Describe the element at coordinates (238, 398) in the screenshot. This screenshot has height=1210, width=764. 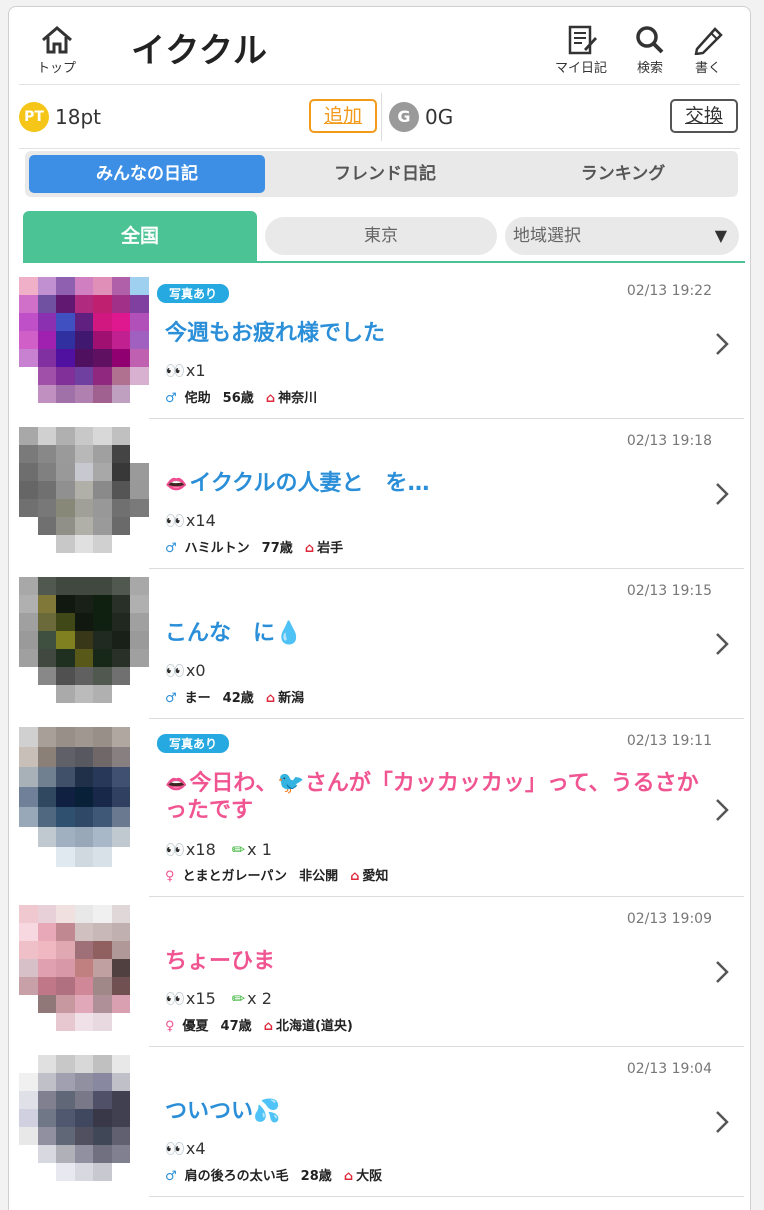
I see `author-age: 56歳` at that location.